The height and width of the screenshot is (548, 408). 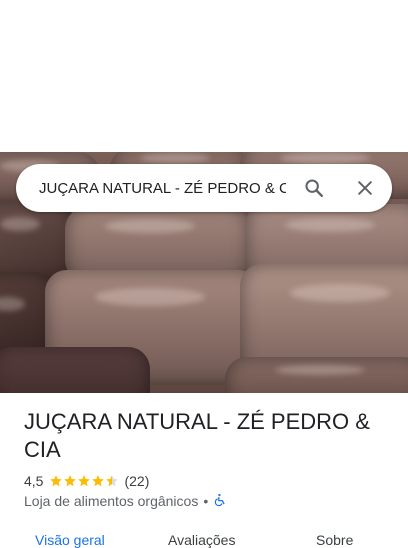 What do you see at coordinates (112, 481) in the screenshot?
I see `half-star-icon` at bounding box center [112, 481].